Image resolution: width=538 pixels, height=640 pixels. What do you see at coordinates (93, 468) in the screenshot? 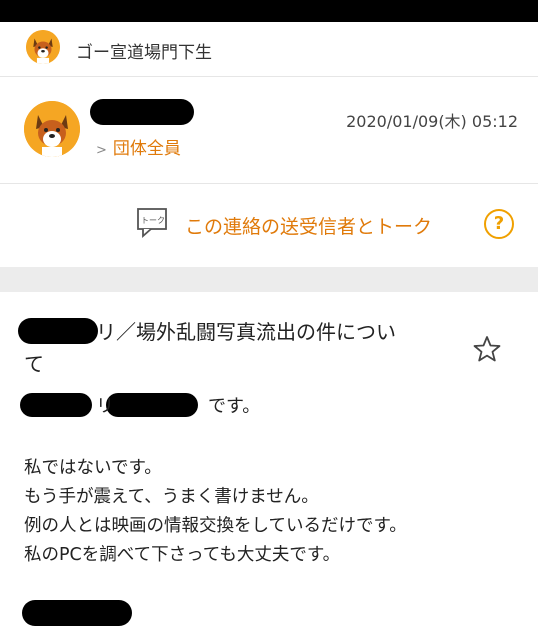
I see `body-line: 私ではないです。` at bounding box center [93, 468].